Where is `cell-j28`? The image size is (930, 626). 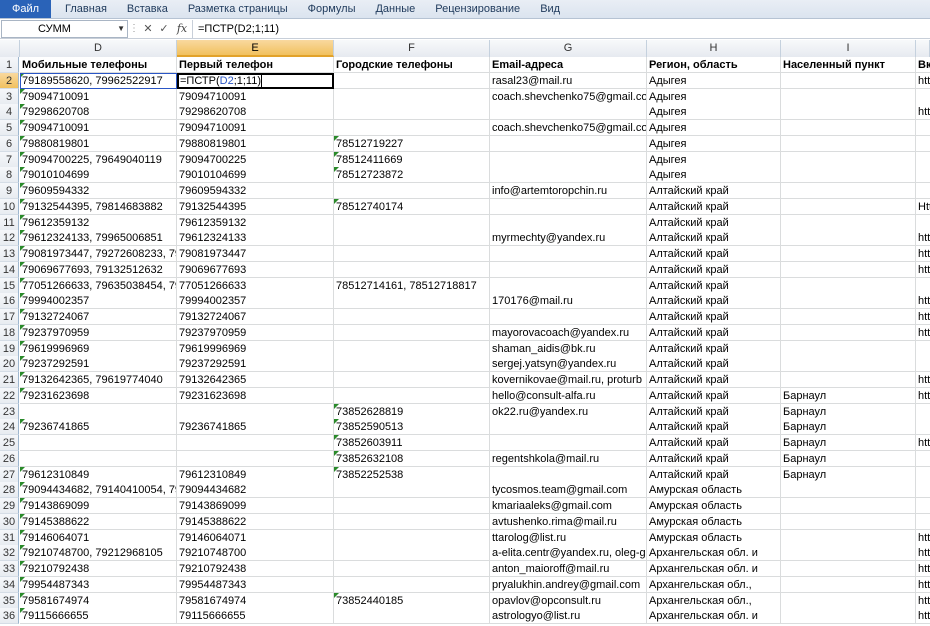
cell-j28 is located at coordinates (923, 490).